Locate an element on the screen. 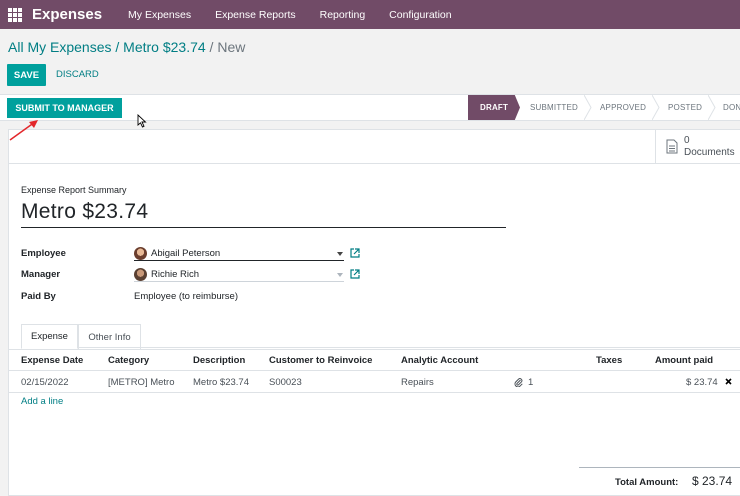  mouse-cursor-icon is located at coordinates (142, 121).